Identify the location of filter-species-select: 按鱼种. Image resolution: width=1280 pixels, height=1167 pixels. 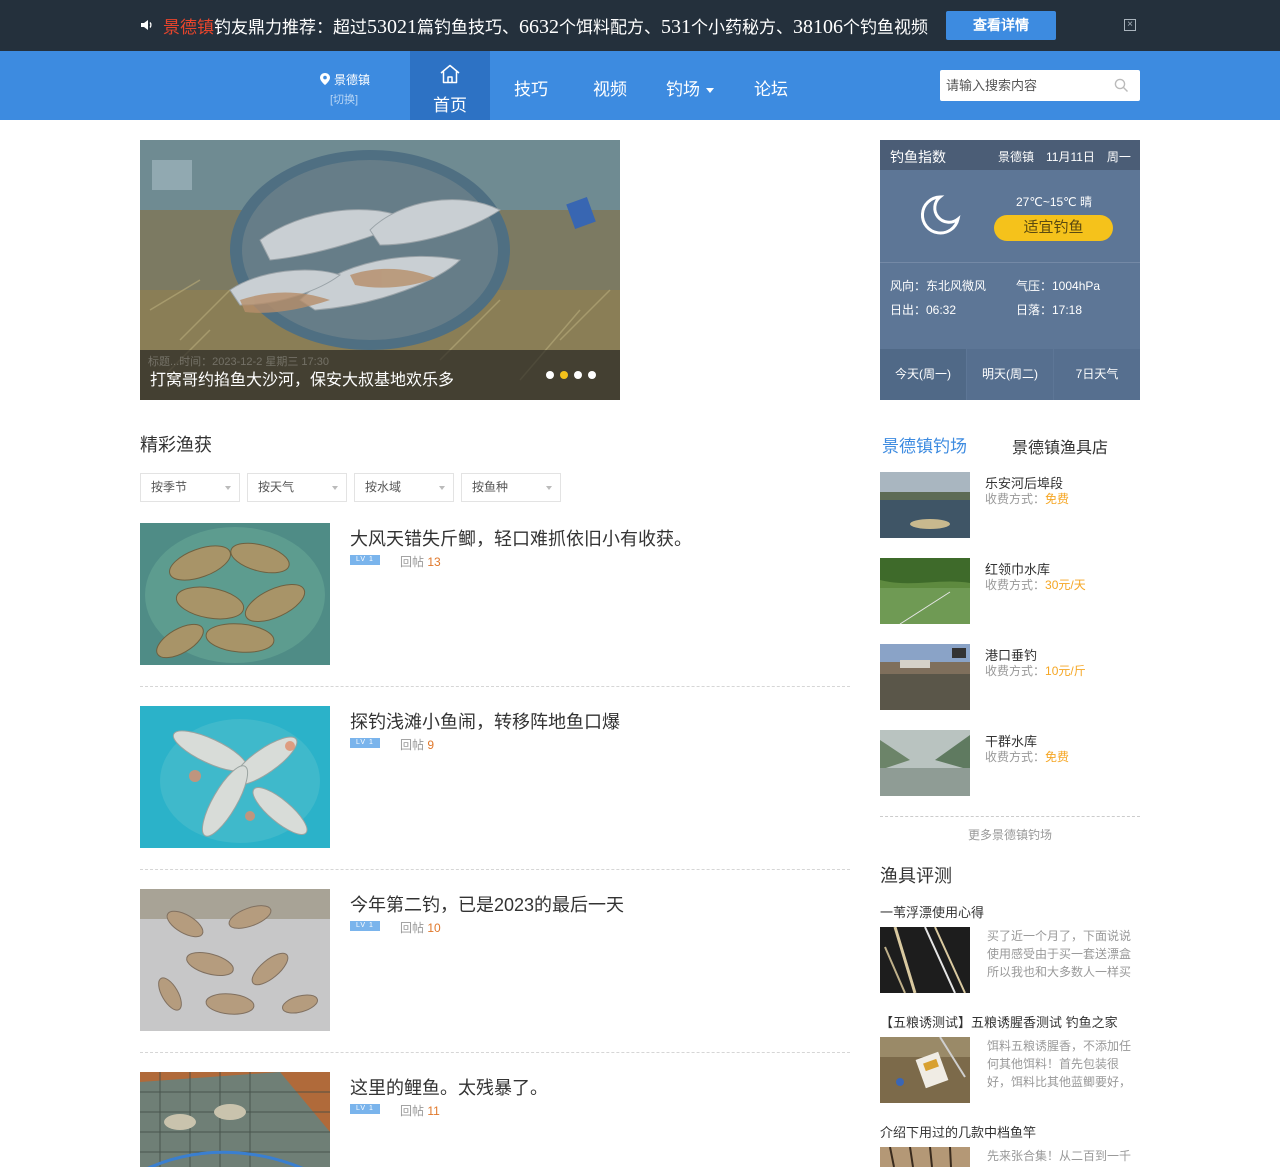
(511, 487).